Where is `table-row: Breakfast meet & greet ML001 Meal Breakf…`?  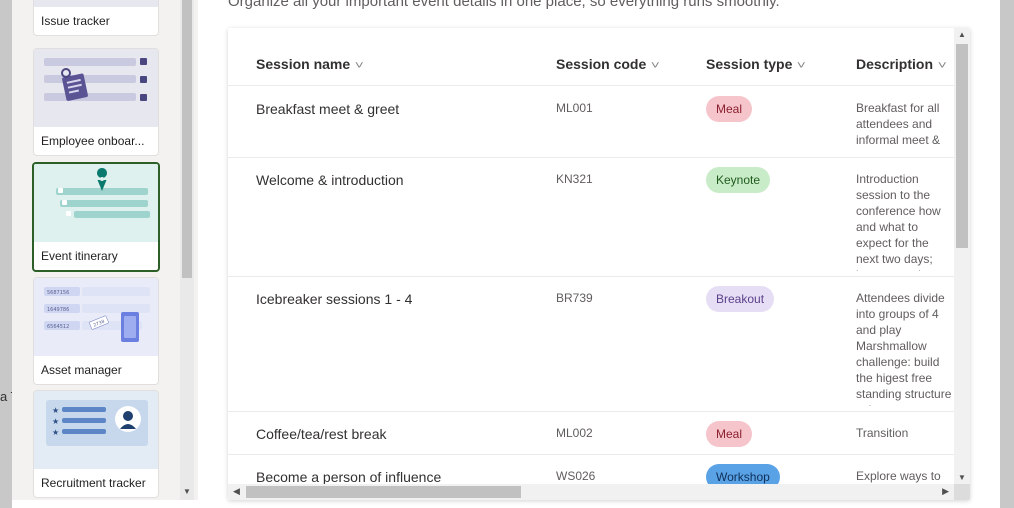
table-row: Breakfast meet & greet ML001 Meal Breakf… is located at coordinates (591, 122).